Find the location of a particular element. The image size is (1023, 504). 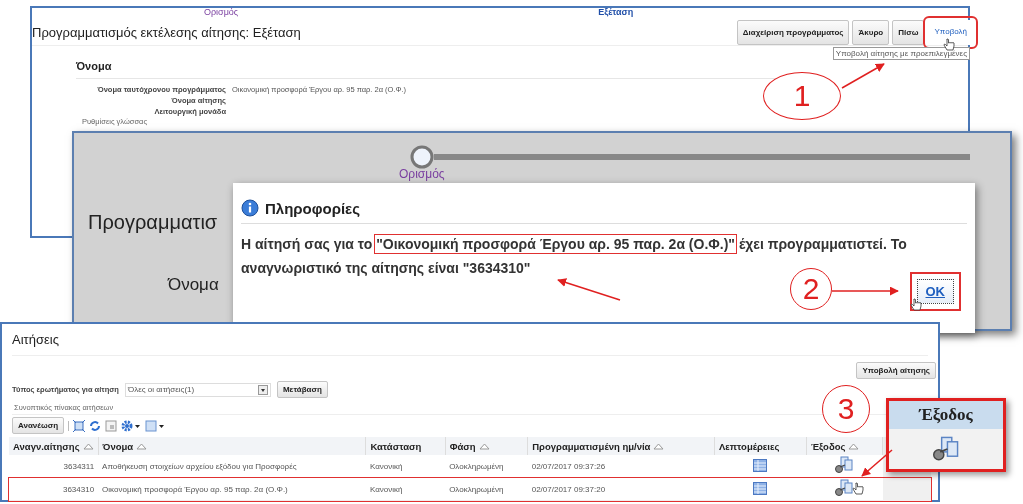

train-step-label: Εξέταση is located at coordinates (616, 12).